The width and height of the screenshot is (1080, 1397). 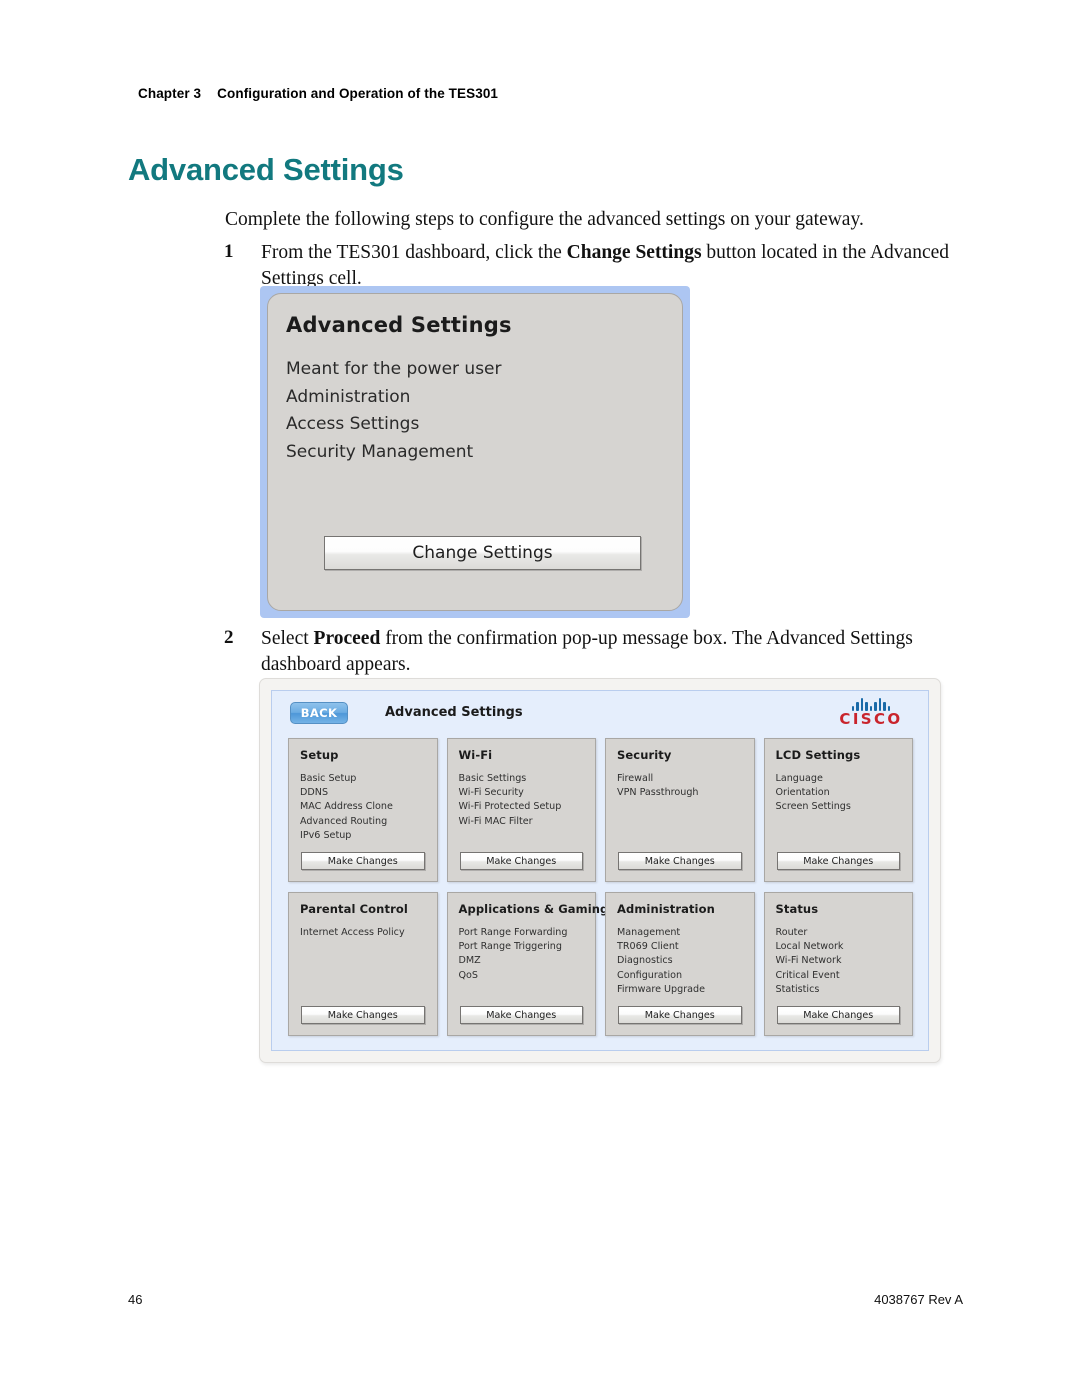 I want to click on card-list-item: Router, so click(x=791, y=932).